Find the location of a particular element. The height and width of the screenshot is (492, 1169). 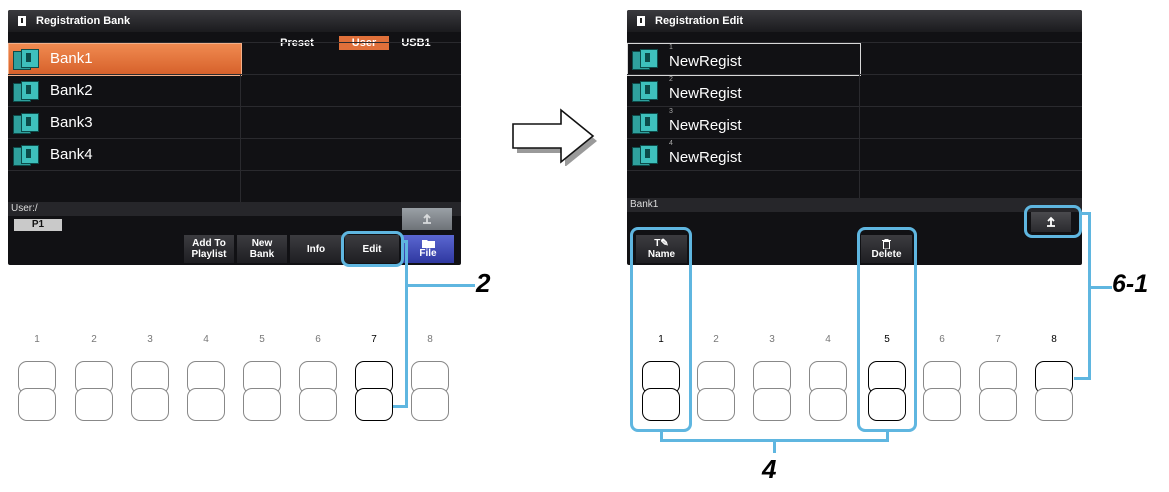

path-bar: User:/ is located at coordinates (234, 209).